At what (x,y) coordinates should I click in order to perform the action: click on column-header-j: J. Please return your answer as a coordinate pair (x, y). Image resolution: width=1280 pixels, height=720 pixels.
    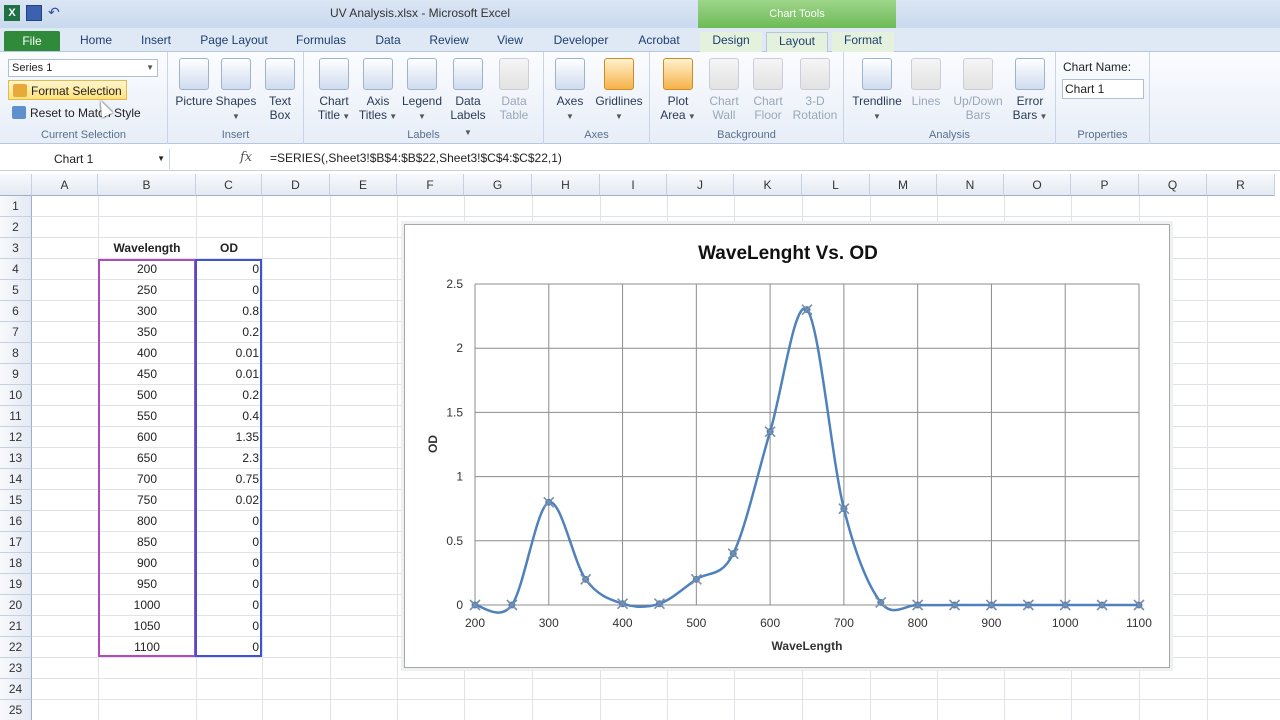
    Looking at the image, I should click on (700, 185).